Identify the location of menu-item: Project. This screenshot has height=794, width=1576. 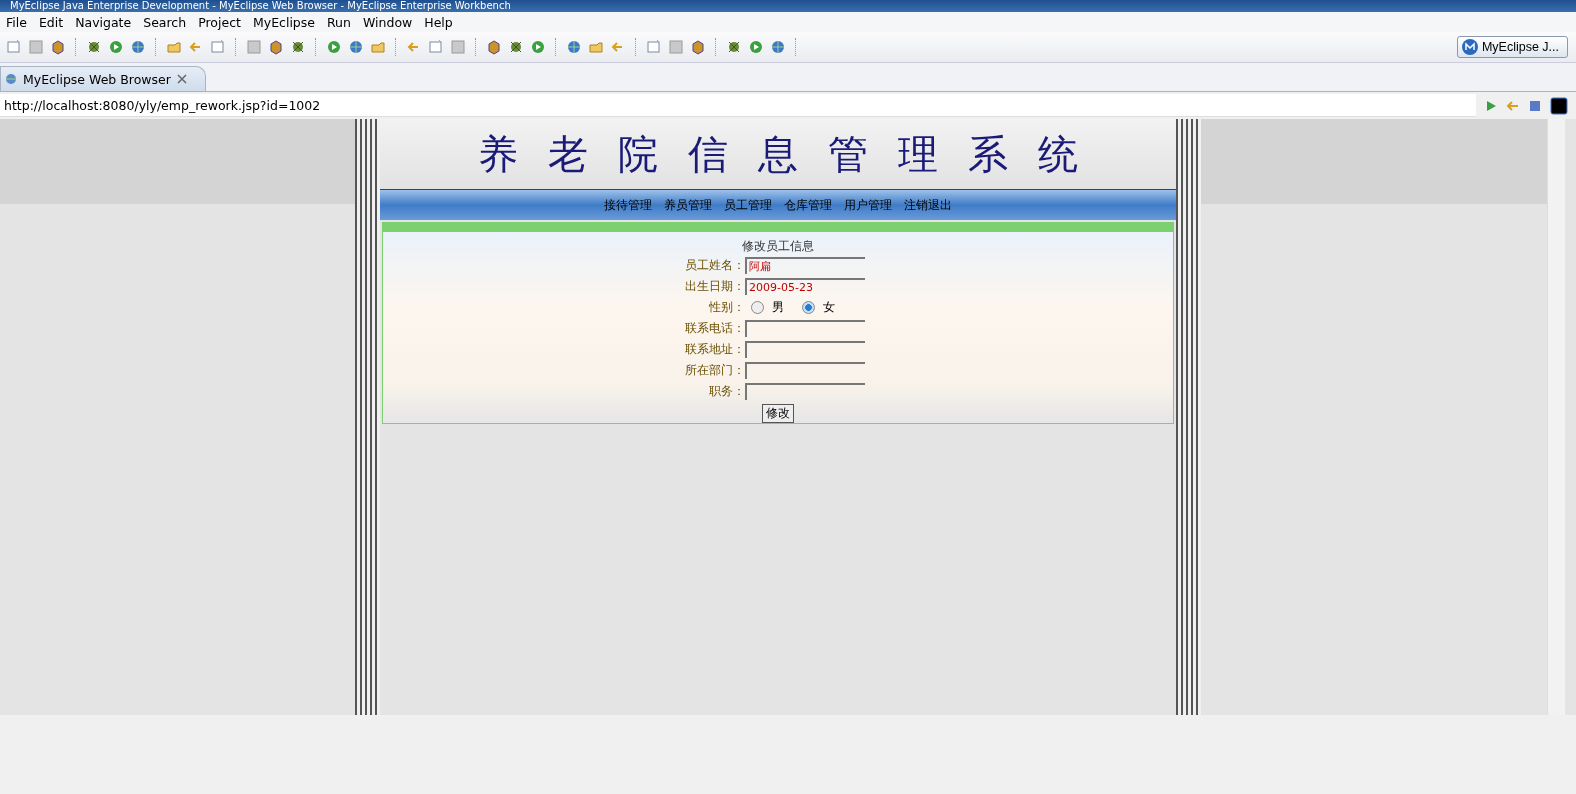
(219, 22).